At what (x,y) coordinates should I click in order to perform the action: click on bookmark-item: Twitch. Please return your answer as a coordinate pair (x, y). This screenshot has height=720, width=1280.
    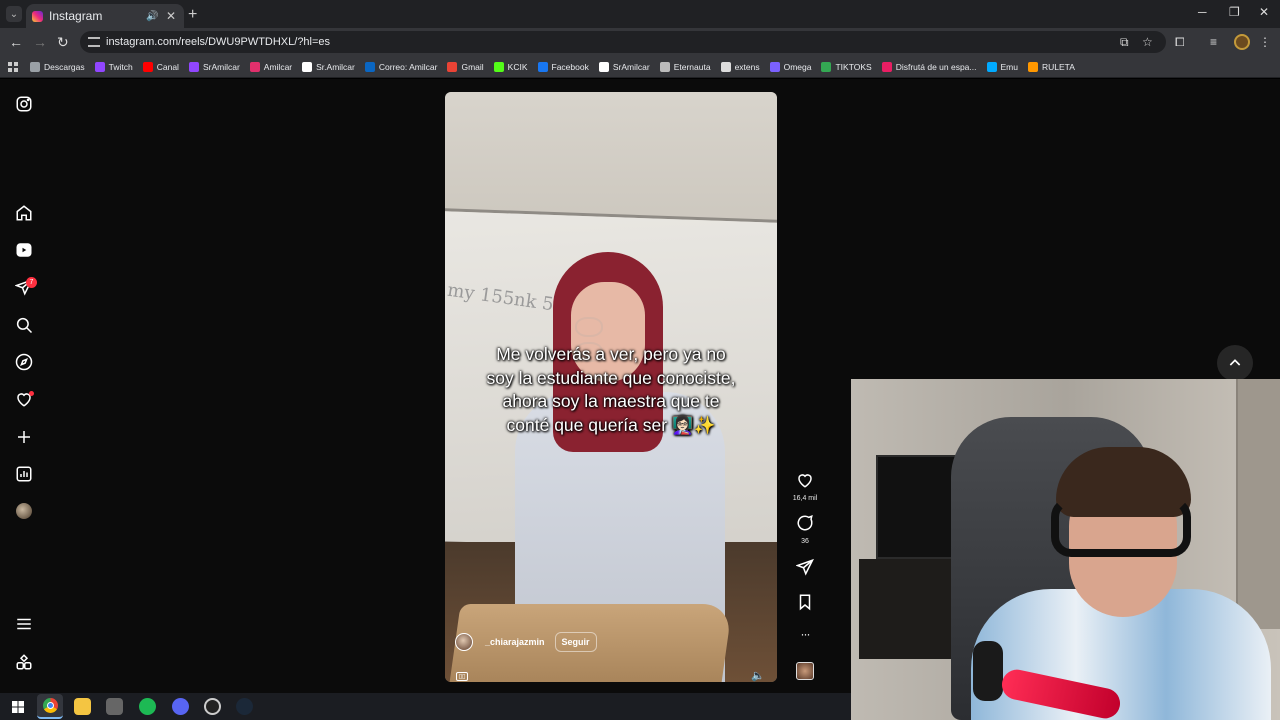
    Looking at the image, I should click on (113, 66).